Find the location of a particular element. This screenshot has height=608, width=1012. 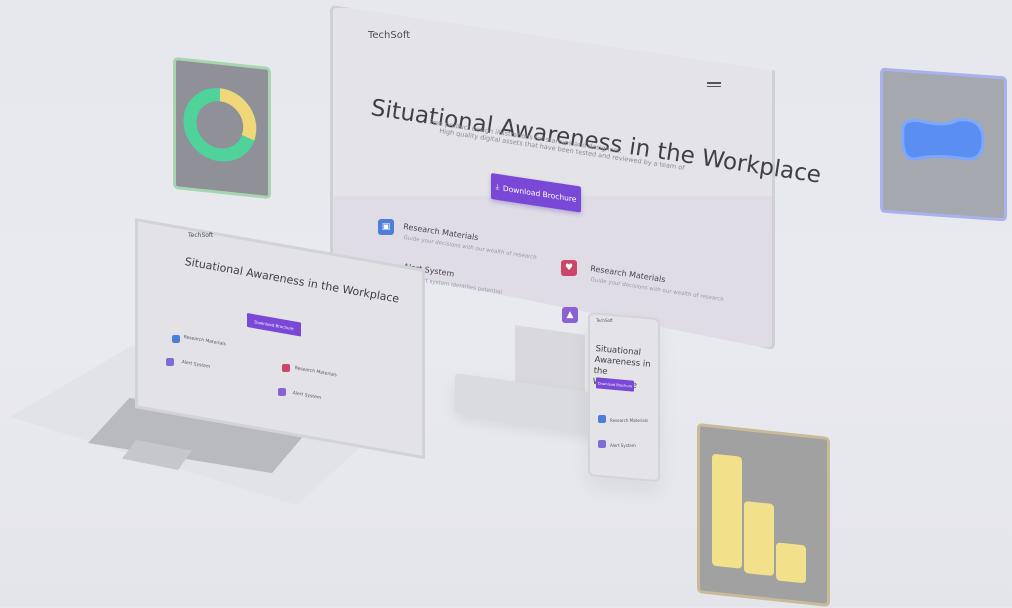

bar-chart-icon is located at coordinates (759, 518).